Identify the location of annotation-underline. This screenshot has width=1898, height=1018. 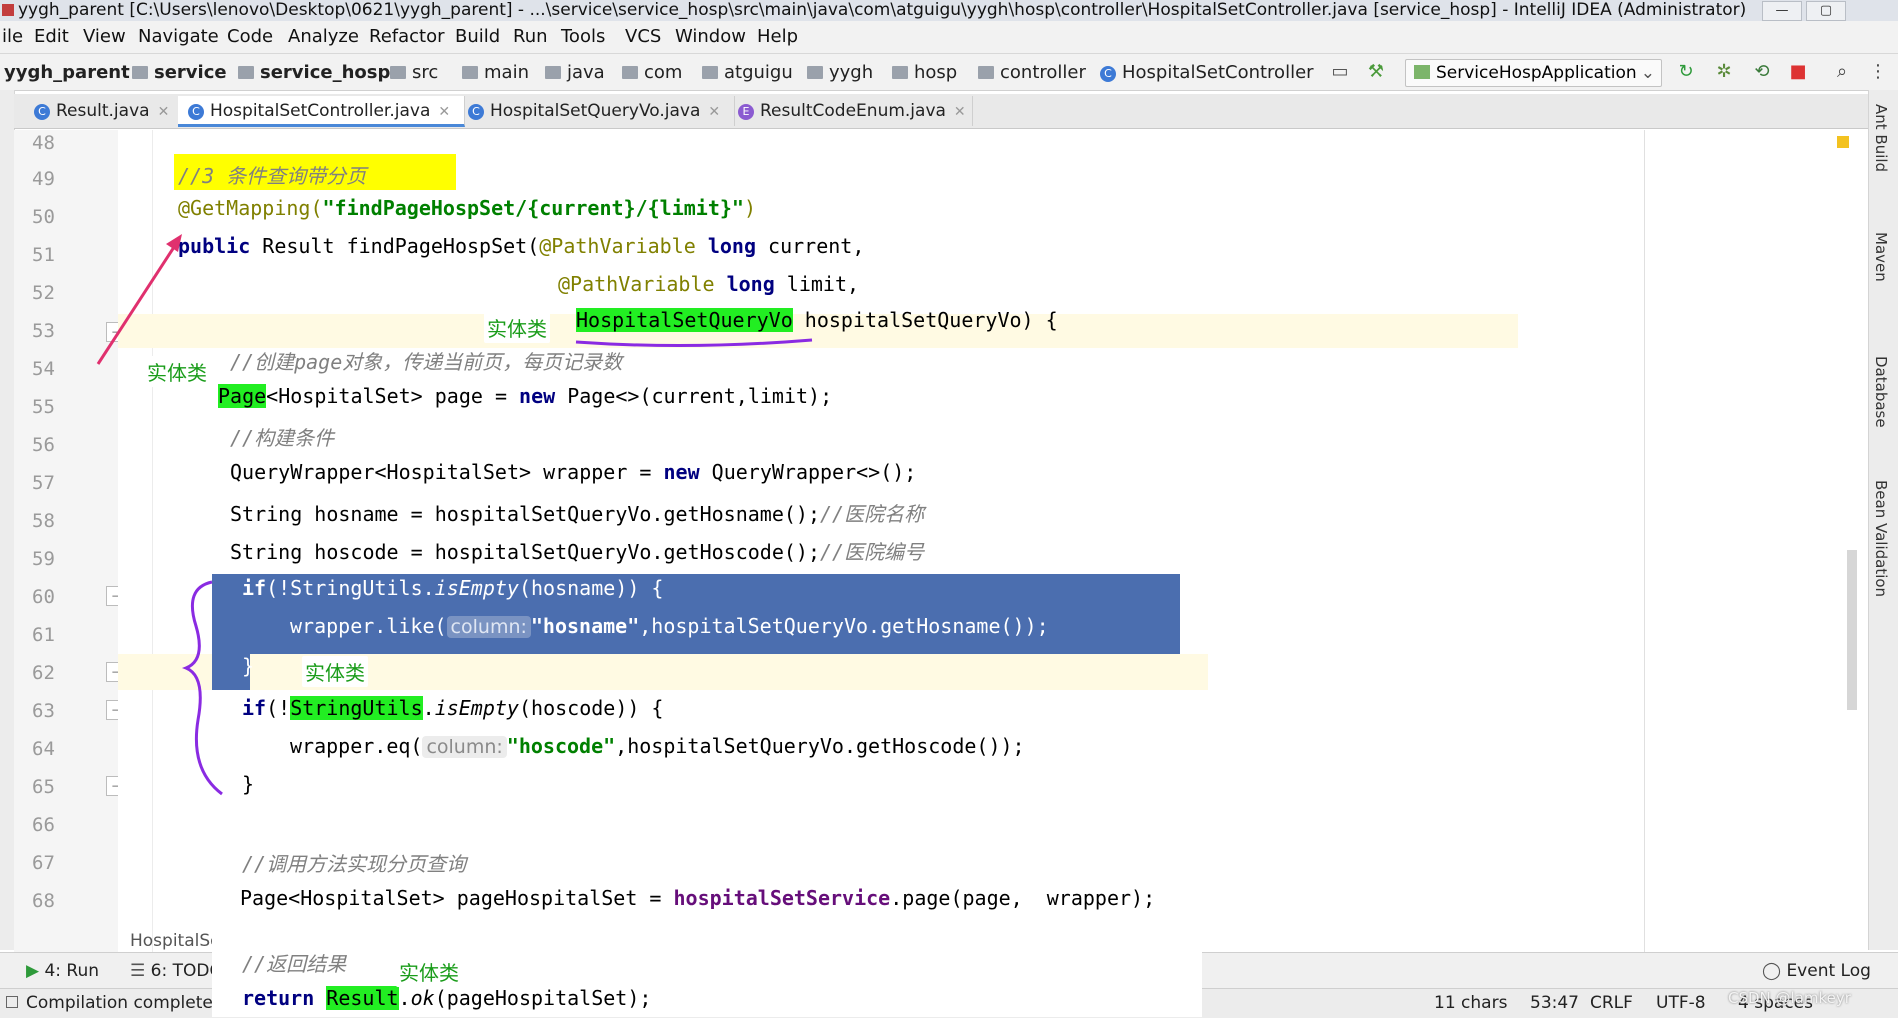
(694, 343).